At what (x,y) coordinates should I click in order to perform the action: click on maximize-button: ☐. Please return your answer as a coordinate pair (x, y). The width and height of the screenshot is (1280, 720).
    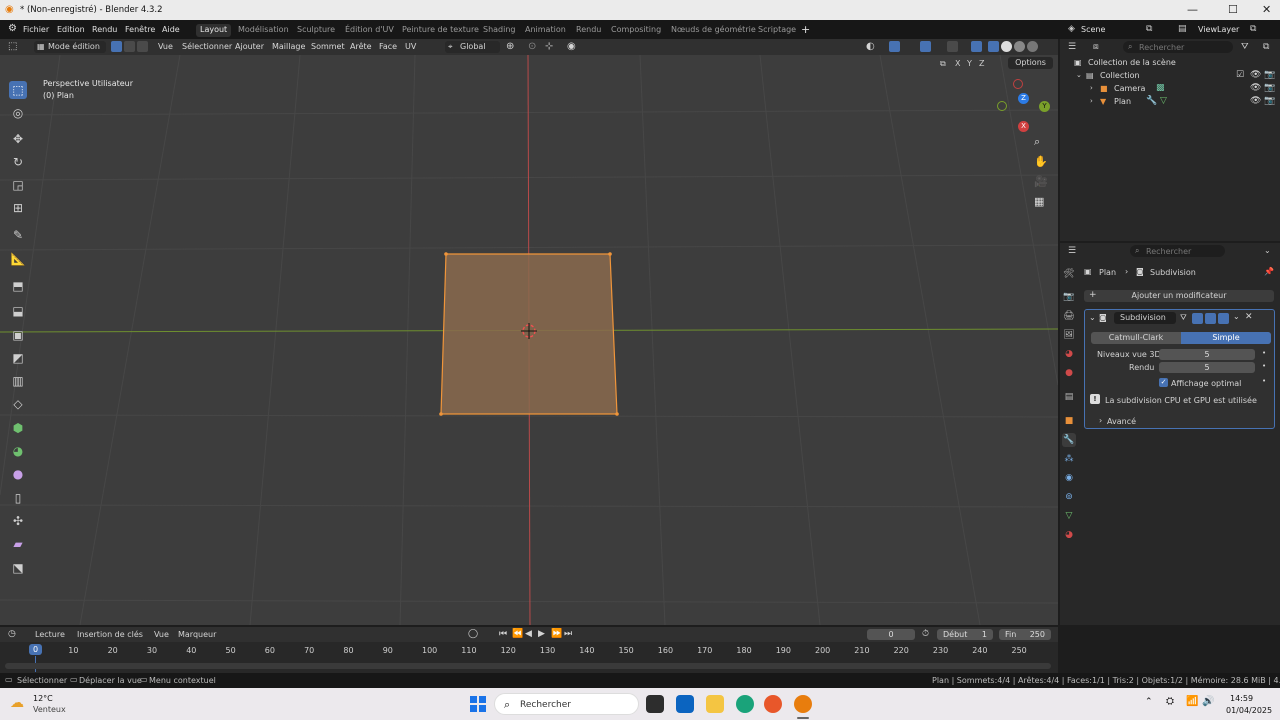
    Looking at the image, I should click on (1233, 9).